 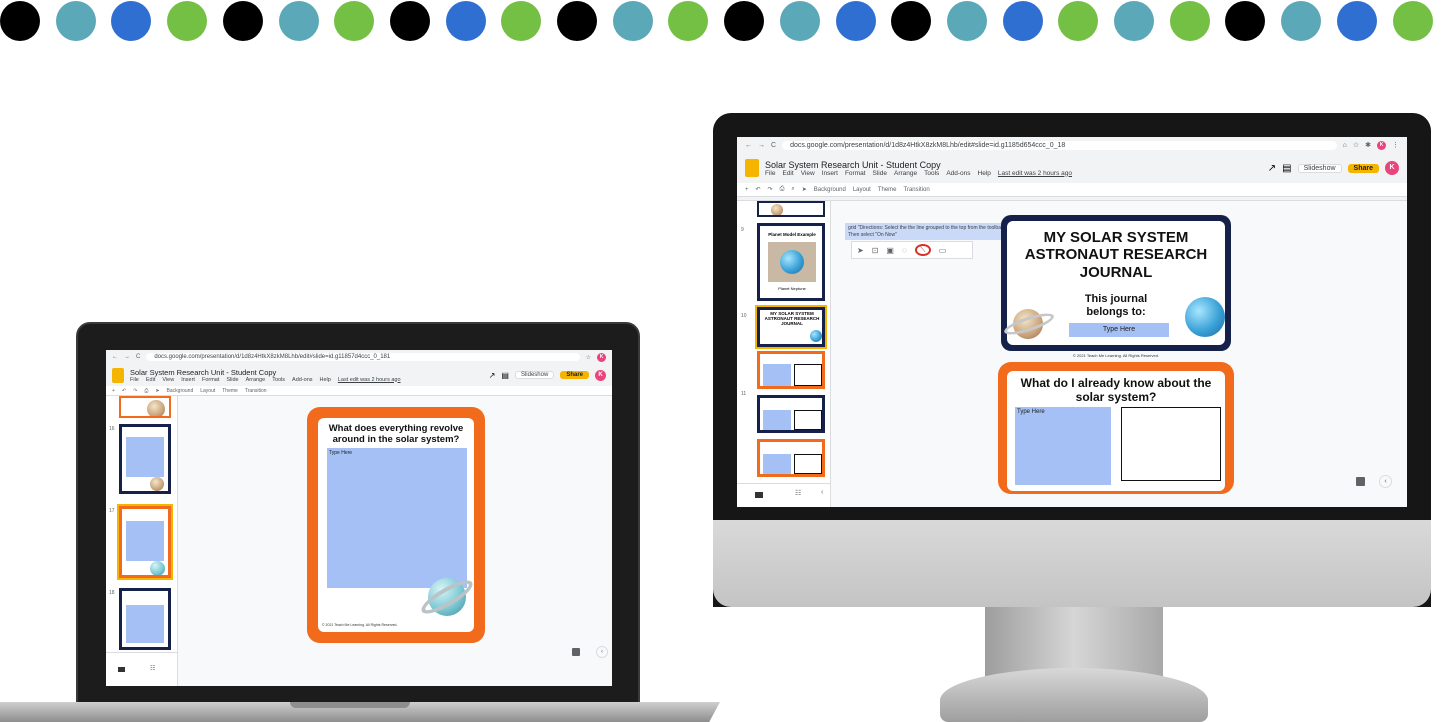 I want to click on slide-thumbnail-selected, so click(x=145, y=542).